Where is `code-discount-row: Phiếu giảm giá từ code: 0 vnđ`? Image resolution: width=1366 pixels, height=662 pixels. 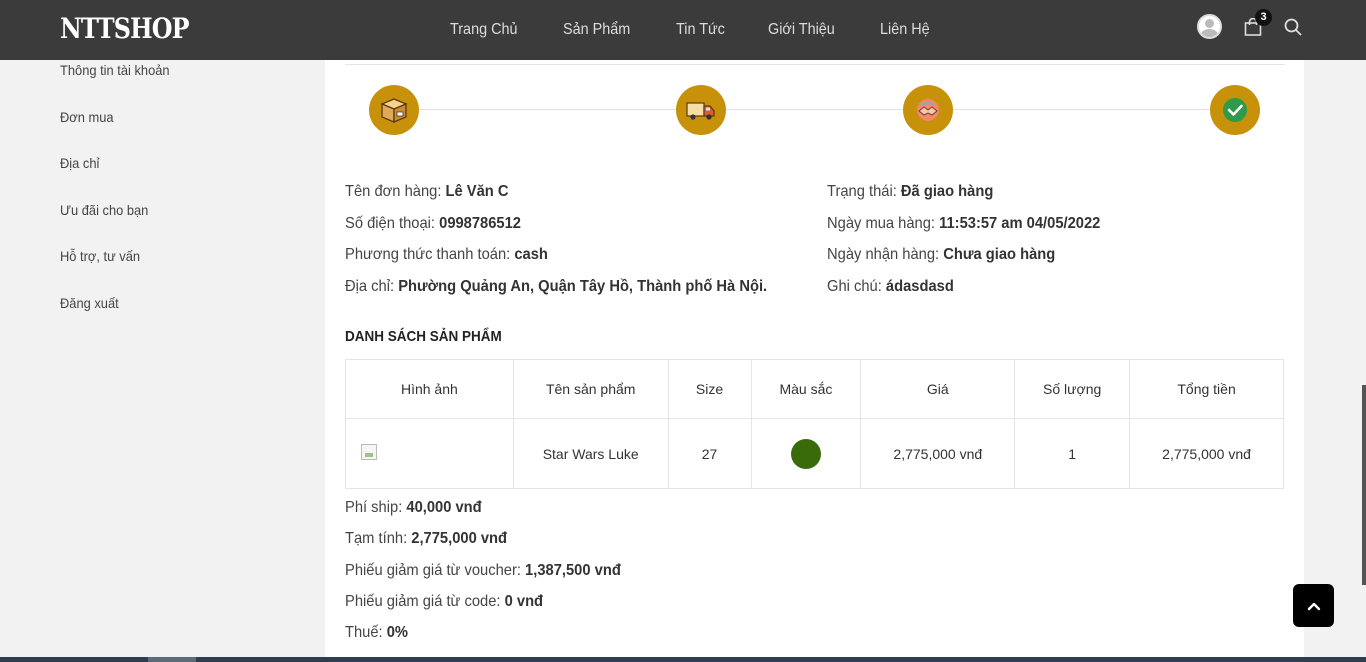
code-discount-row: Phiếu giảm giá từ code: 0 vnđ is located at coordinates (444, 601).